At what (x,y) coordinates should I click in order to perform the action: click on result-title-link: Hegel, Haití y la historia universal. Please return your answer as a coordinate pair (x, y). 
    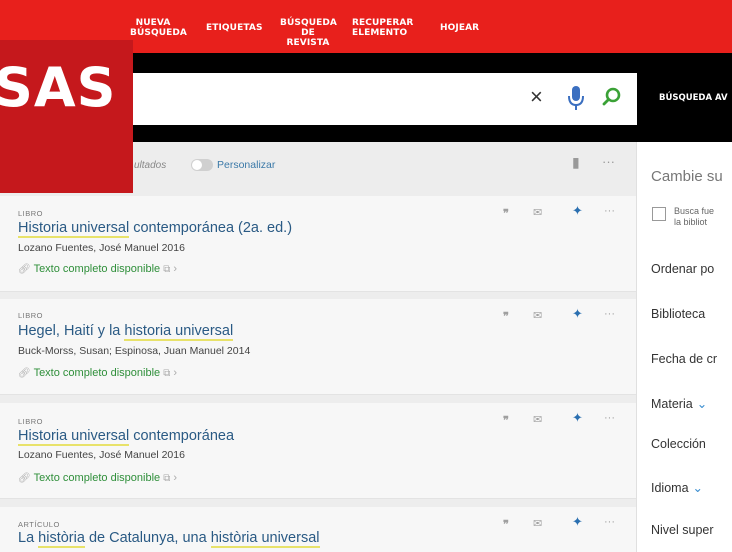
    Looking at the image, I should click on (126, 332).